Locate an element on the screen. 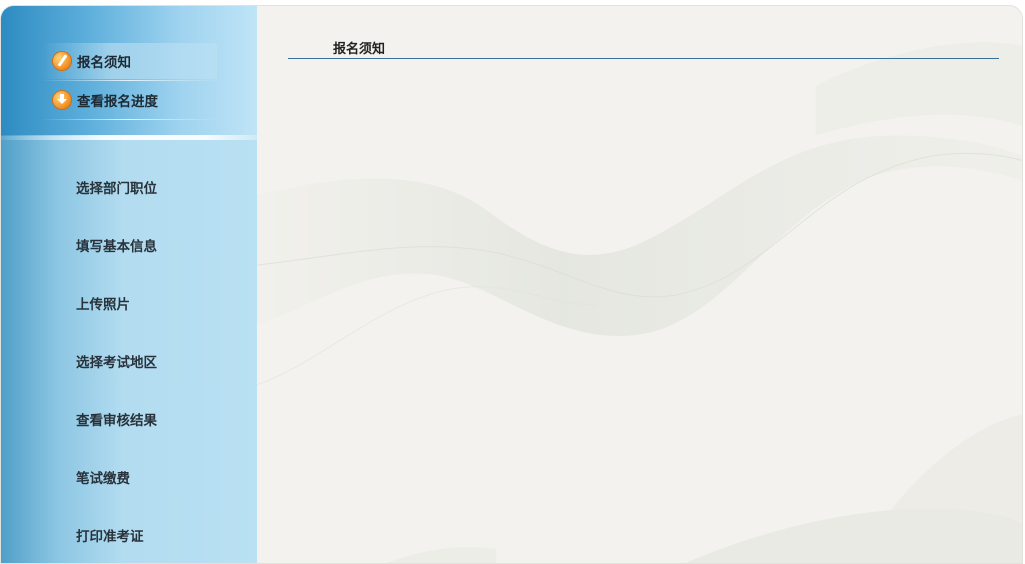 This screenshot has width=1025, height=564. nav-item-select-position: 选择部门职位 is located at coordinates (129, 187).